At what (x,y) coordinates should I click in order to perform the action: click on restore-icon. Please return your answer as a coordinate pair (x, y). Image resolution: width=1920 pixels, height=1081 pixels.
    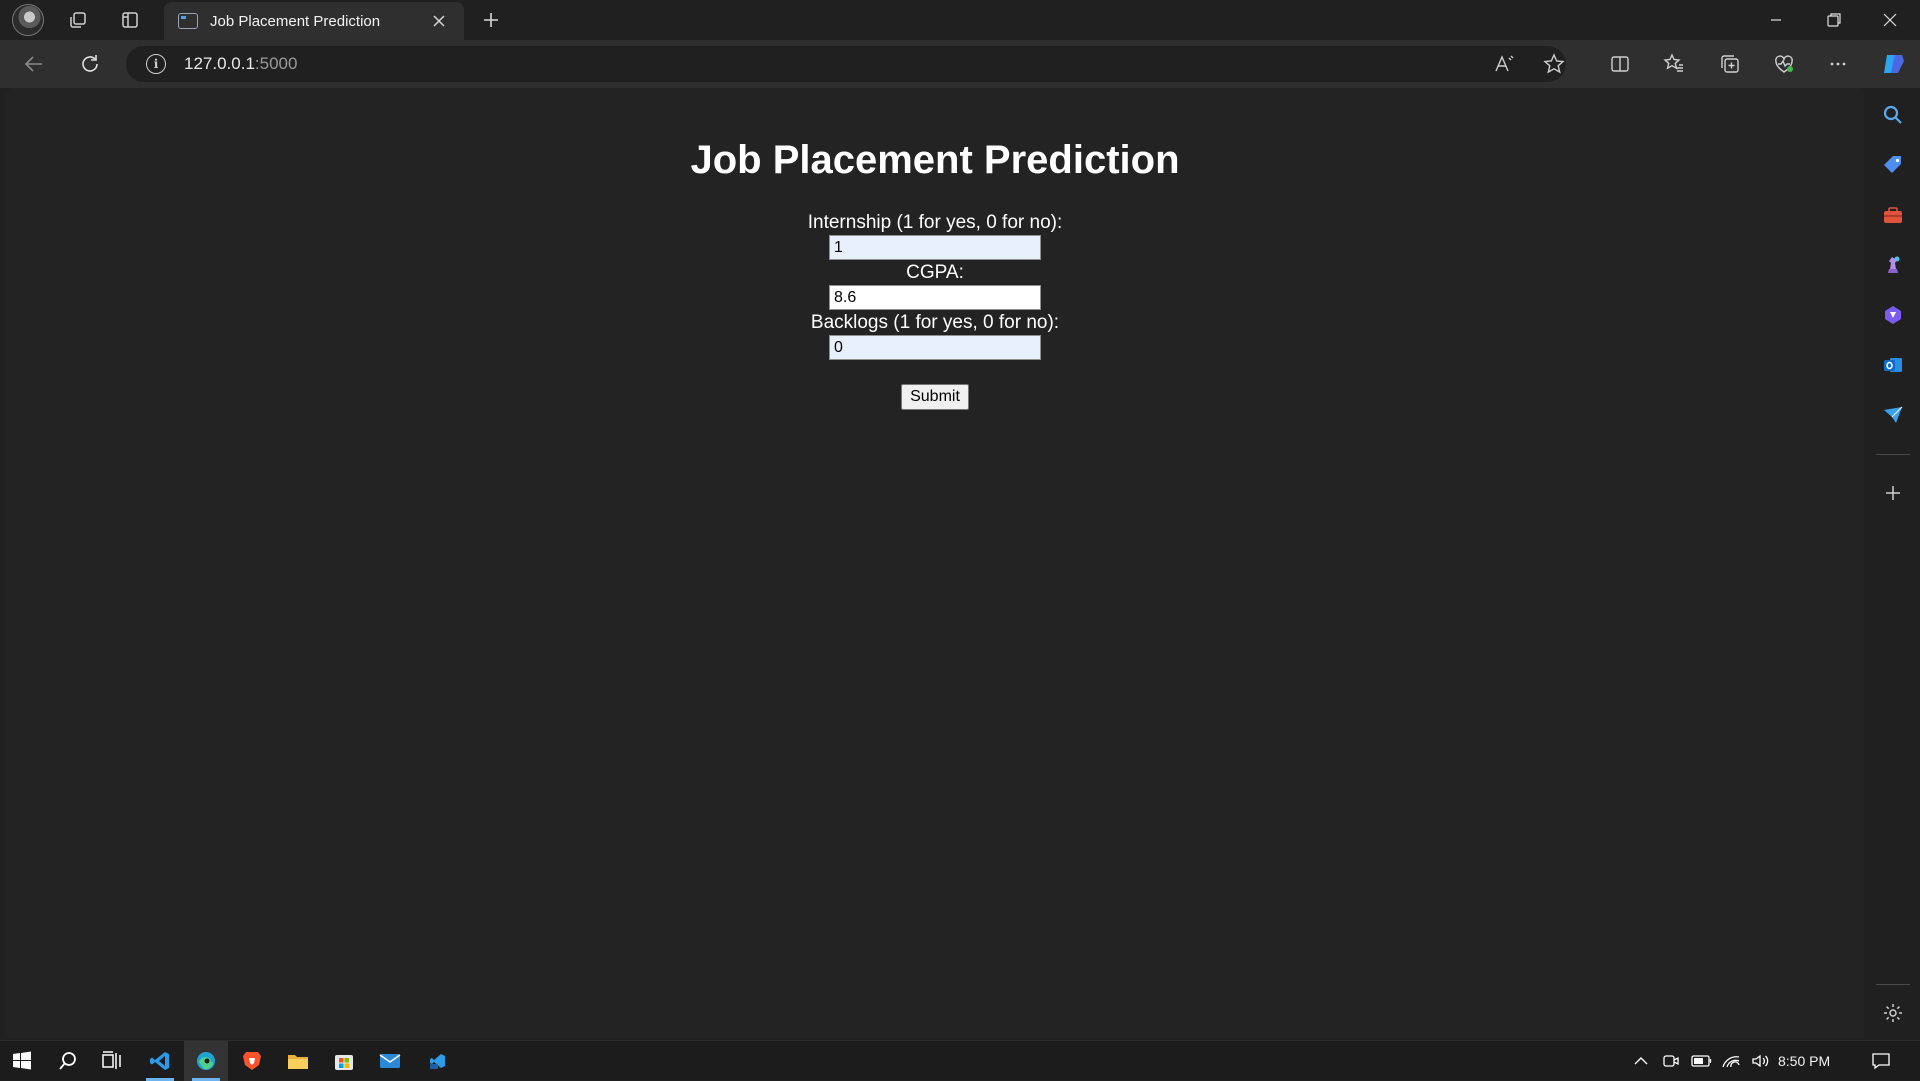
    Looking at the image, I should click on (1834, 20).